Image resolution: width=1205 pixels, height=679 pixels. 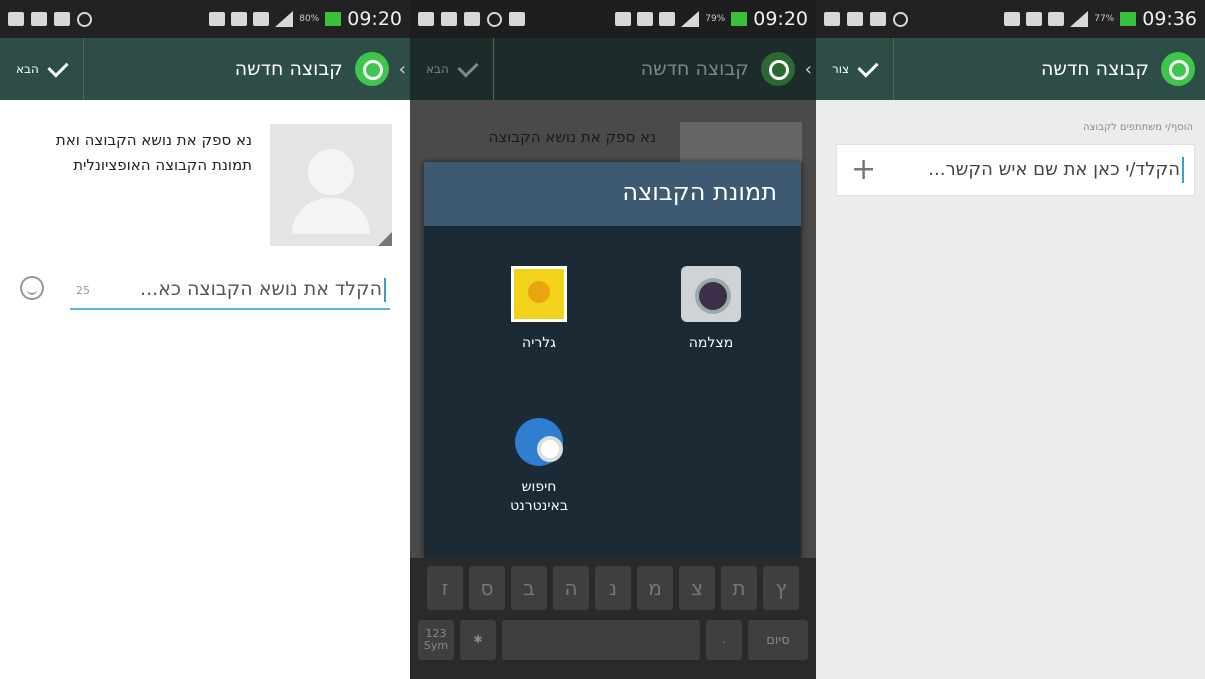 I want to click on option-camera: מצלמה, so click(x=711, y=309).